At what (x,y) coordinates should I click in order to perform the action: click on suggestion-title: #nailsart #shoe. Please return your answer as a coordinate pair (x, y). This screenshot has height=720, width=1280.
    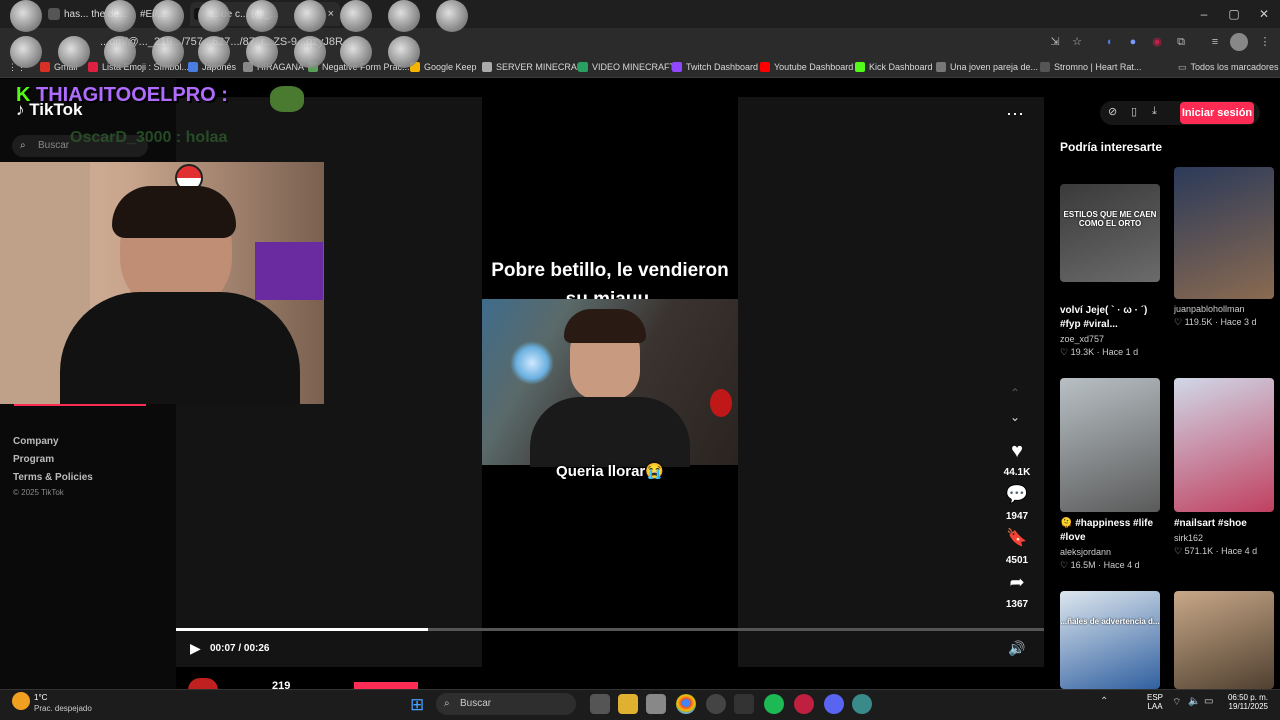
    Looking at the image, I should click on (1227, 524).